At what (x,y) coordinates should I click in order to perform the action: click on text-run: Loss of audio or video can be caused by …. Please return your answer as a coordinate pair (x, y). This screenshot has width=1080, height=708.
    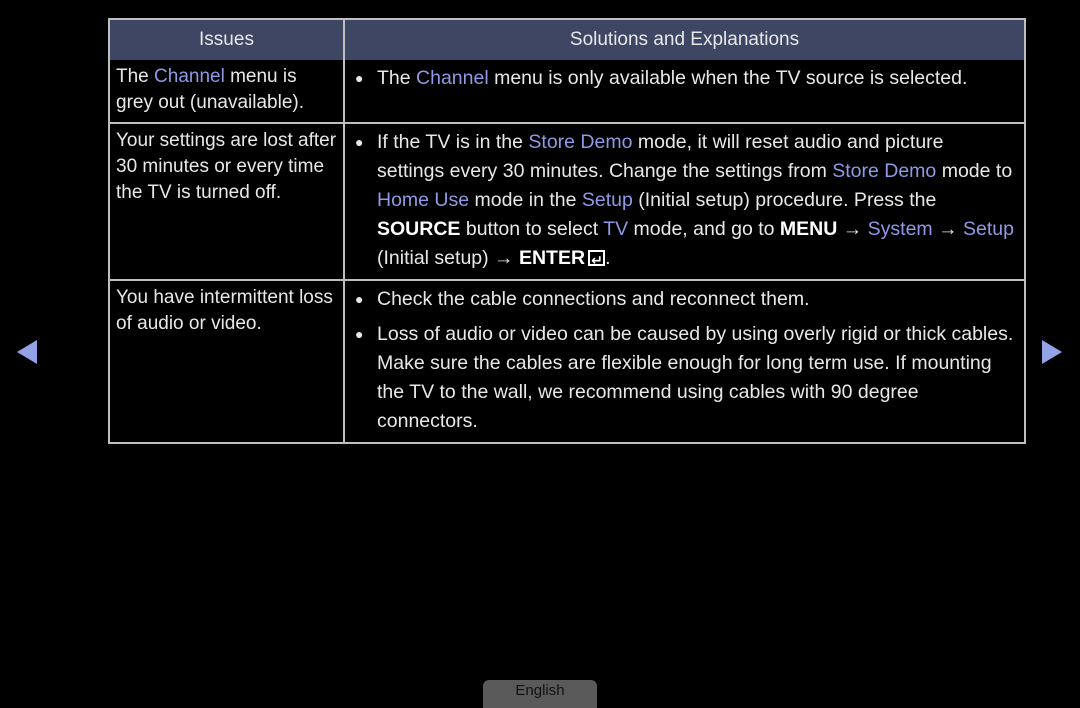
    Looking at the image, I should click on (695, 377).